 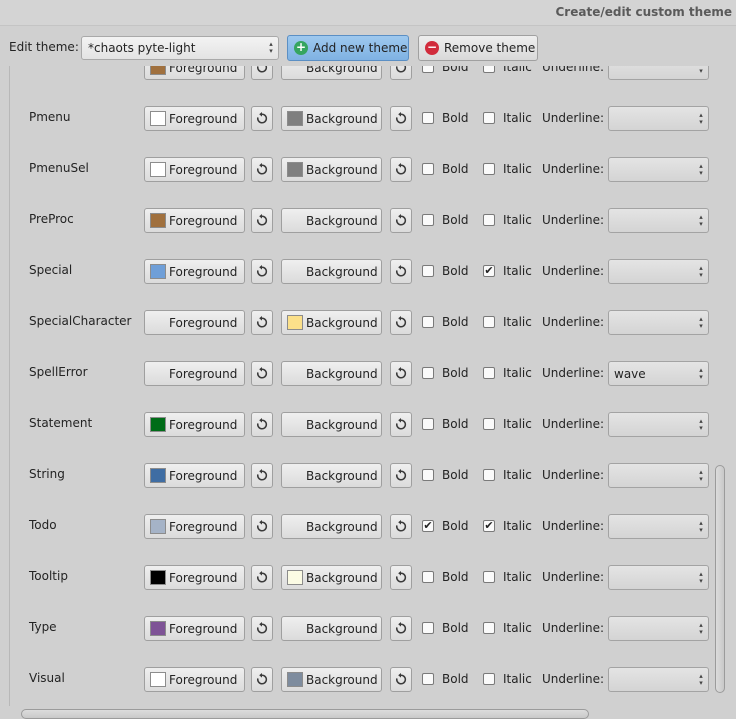 What do you see at coordinates (478, 48) in the screenshot?
I see `remove-theme-button: − Remove theme` at bounding box center [478, 48].